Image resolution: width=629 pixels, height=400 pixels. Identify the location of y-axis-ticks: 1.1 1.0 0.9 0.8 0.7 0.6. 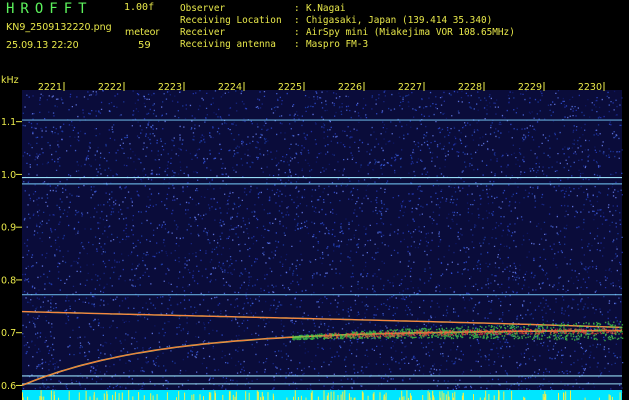
(11, 254).